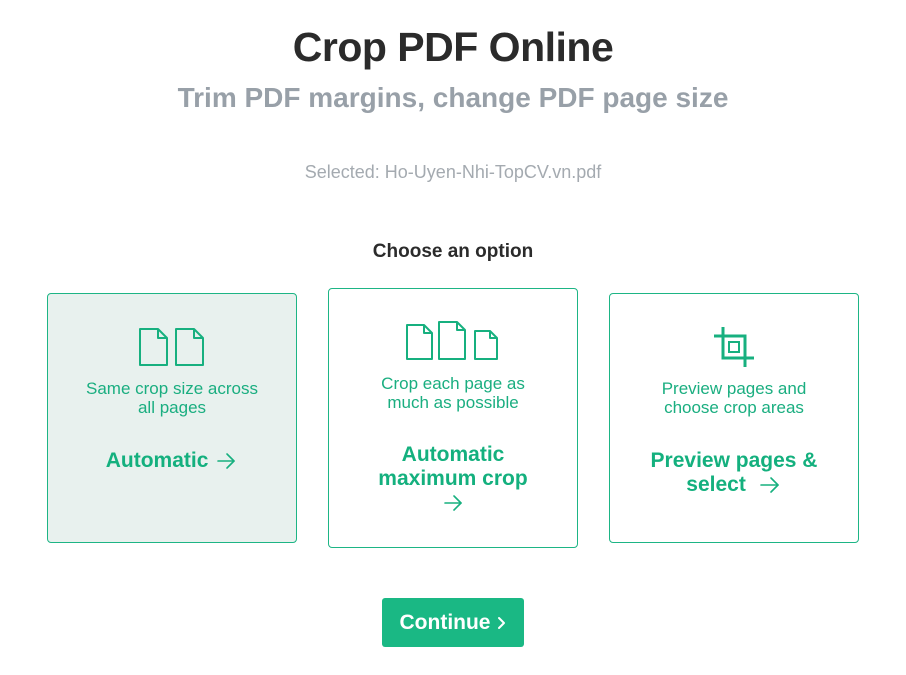 The width and height of the screenshot is (906, 675). I want to click on option-description: Crop each page as much as possible, so click(453, 393).